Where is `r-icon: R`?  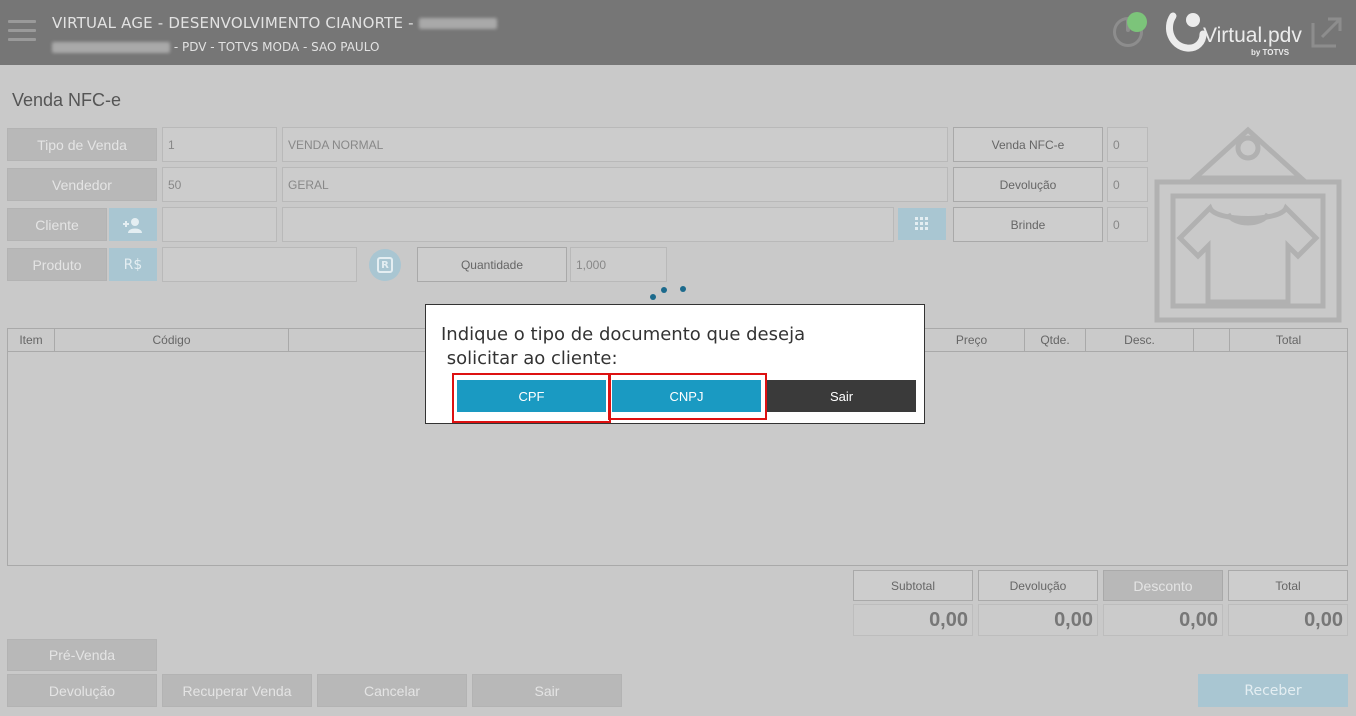 r-icon: R is located at coordinates (385, 265).